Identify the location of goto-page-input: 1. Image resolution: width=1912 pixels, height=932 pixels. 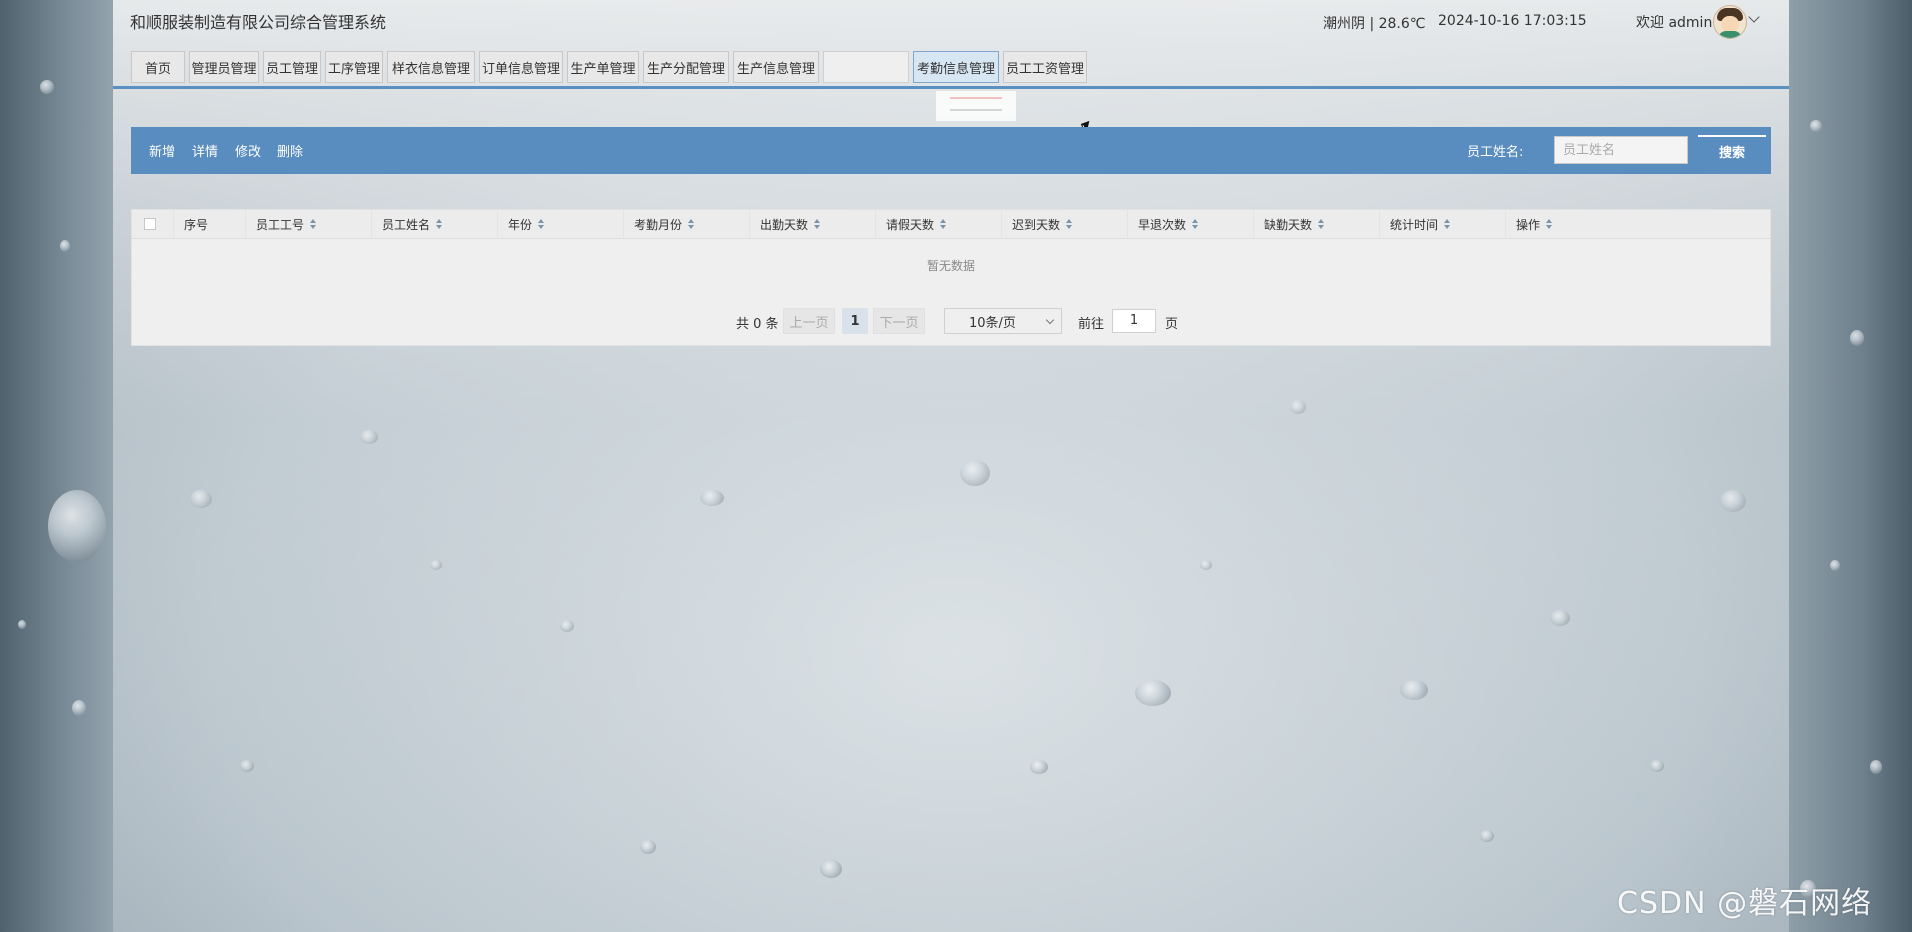
(1134, 321).